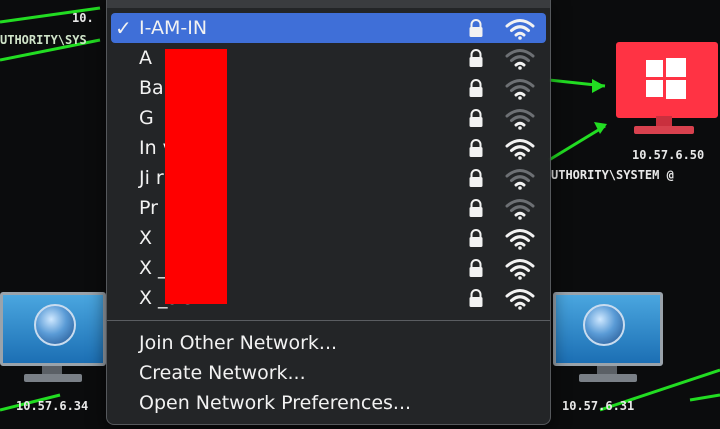  I want to click on wifi-network-name: Pr, so click(148, 208).